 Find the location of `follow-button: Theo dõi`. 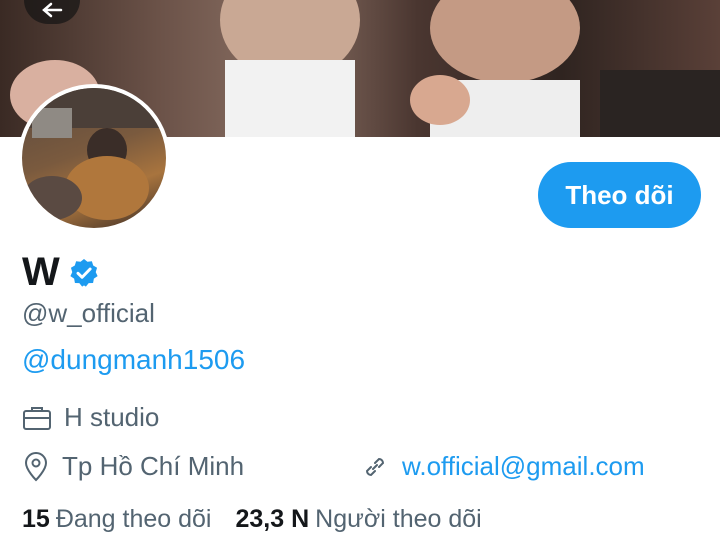

follow-button: Theo dõi is located at coordinates (619, 195).